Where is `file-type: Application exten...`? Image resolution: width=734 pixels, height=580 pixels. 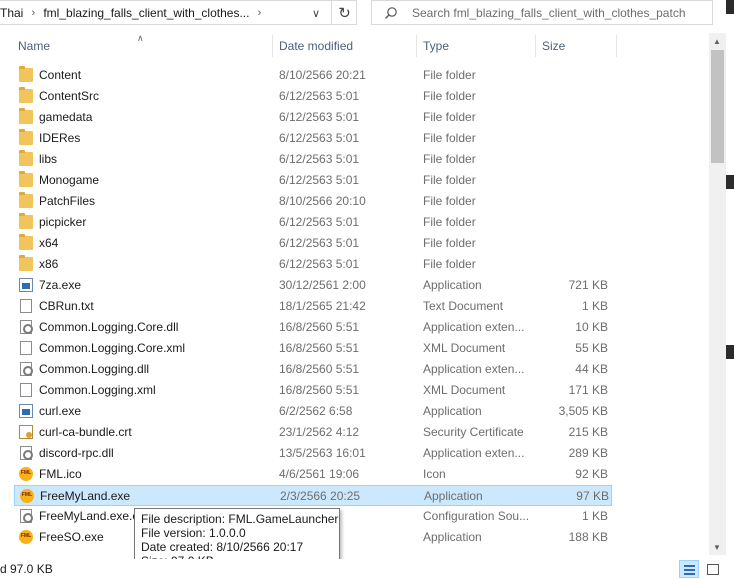 file-type: Application exten... is located at coordinates (474, 369).